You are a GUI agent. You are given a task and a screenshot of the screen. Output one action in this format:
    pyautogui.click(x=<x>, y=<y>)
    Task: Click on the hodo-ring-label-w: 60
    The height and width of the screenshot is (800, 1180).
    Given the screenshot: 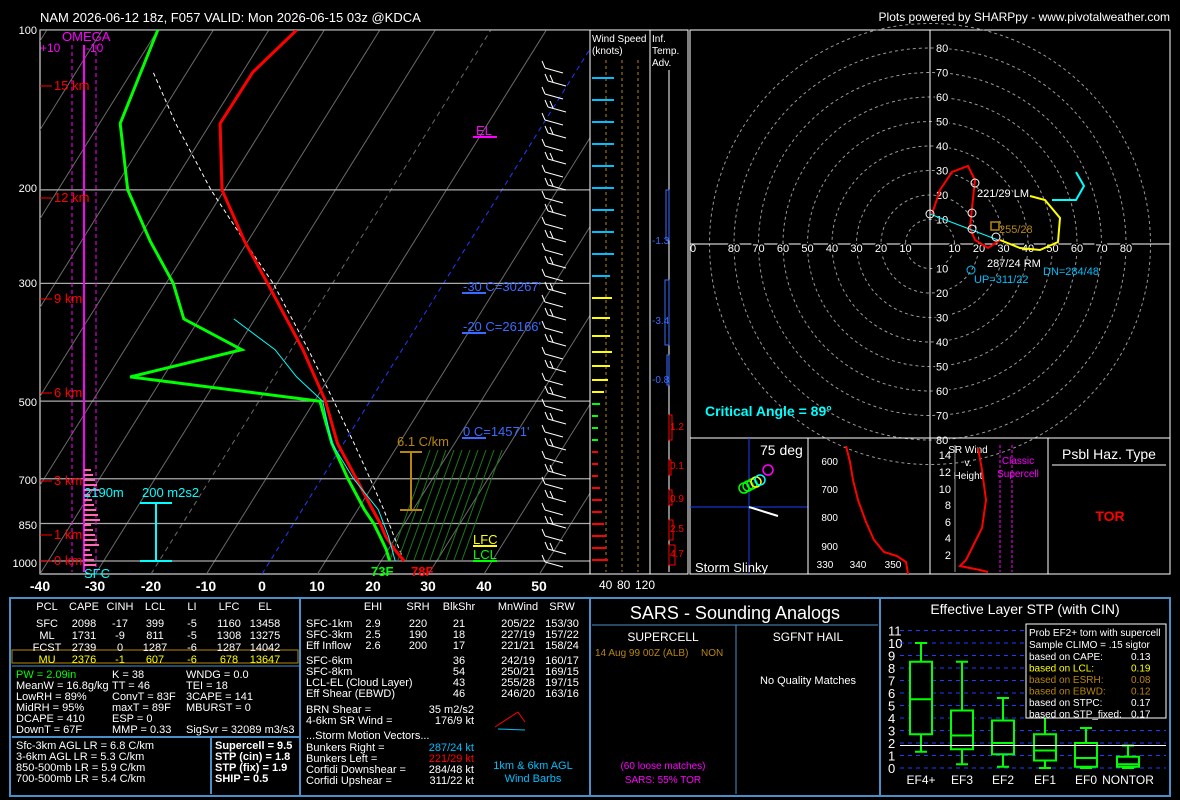 What is the action you would take?
    pyautogui.click(x=783, y=249)
    